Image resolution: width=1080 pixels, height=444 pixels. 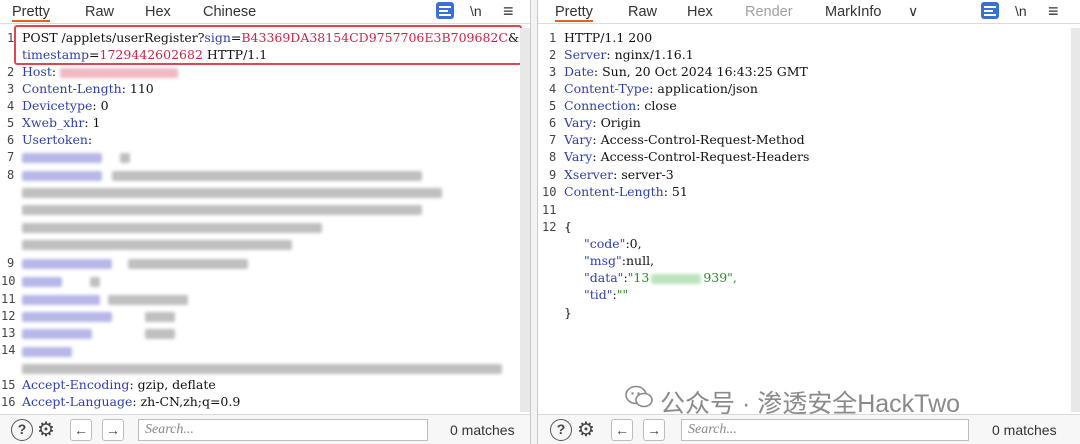 I want to click on response-tabbar: Pretty Raw Hex Render MarkInfo ∨ \n ≡, so click(x=809, y=12).